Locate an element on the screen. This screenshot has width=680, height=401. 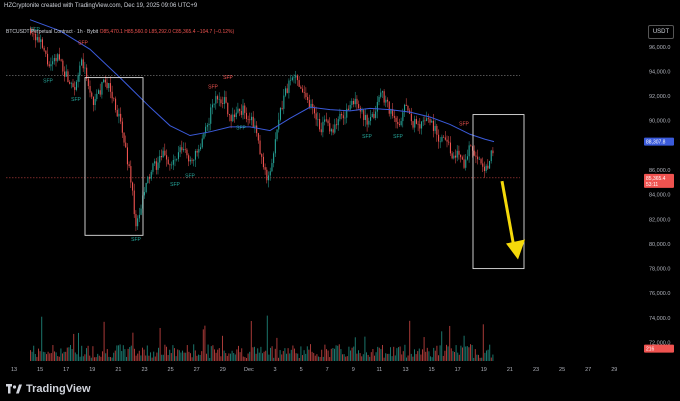
x-tick-label: 11 is located at coordinates (380, 370).